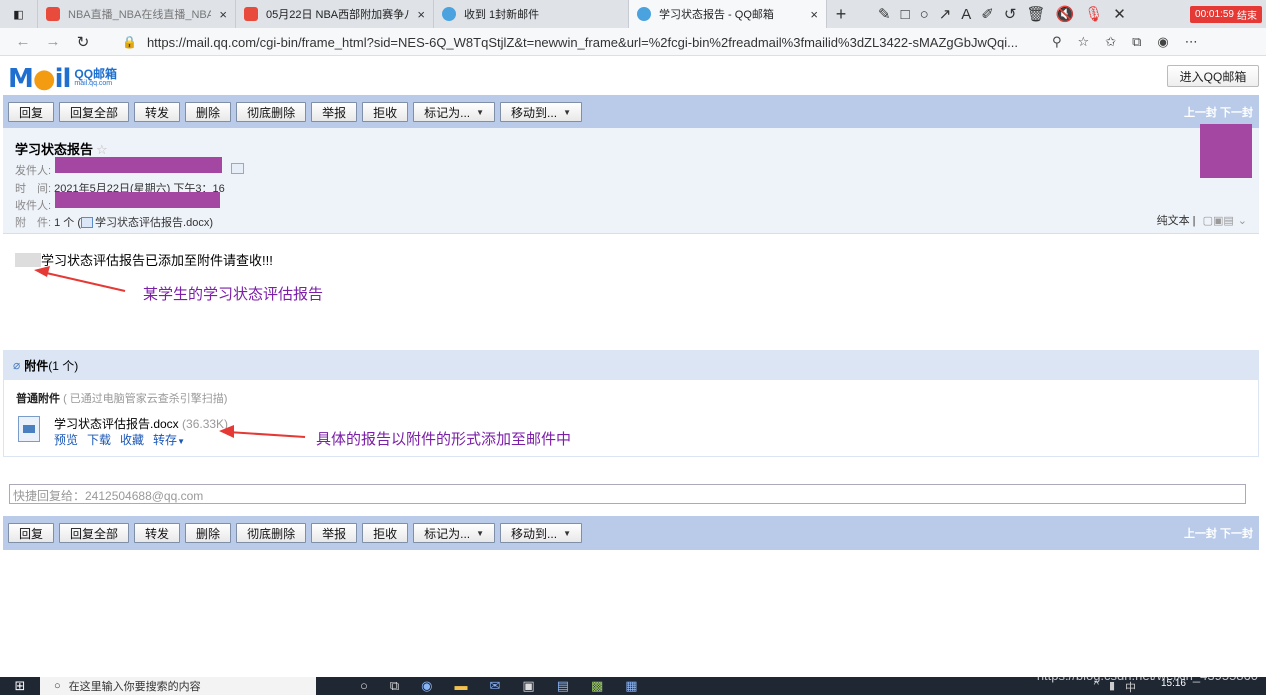 Image resolution: width=1266 pixels, height=695 pixels. Describe the element at coordinates (144, 259) in the screenshot. I see `mail-body: 学习状态评估报告已添加至附件请查收!!!` at that location.